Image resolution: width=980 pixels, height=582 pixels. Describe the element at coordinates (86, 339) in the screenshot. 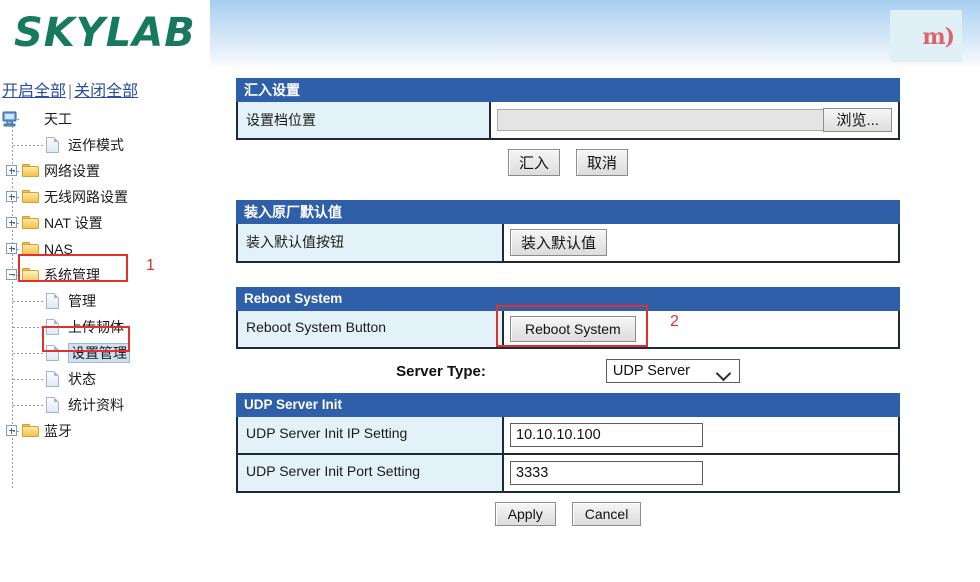

I see `annotation-box-selected-item` at that location.